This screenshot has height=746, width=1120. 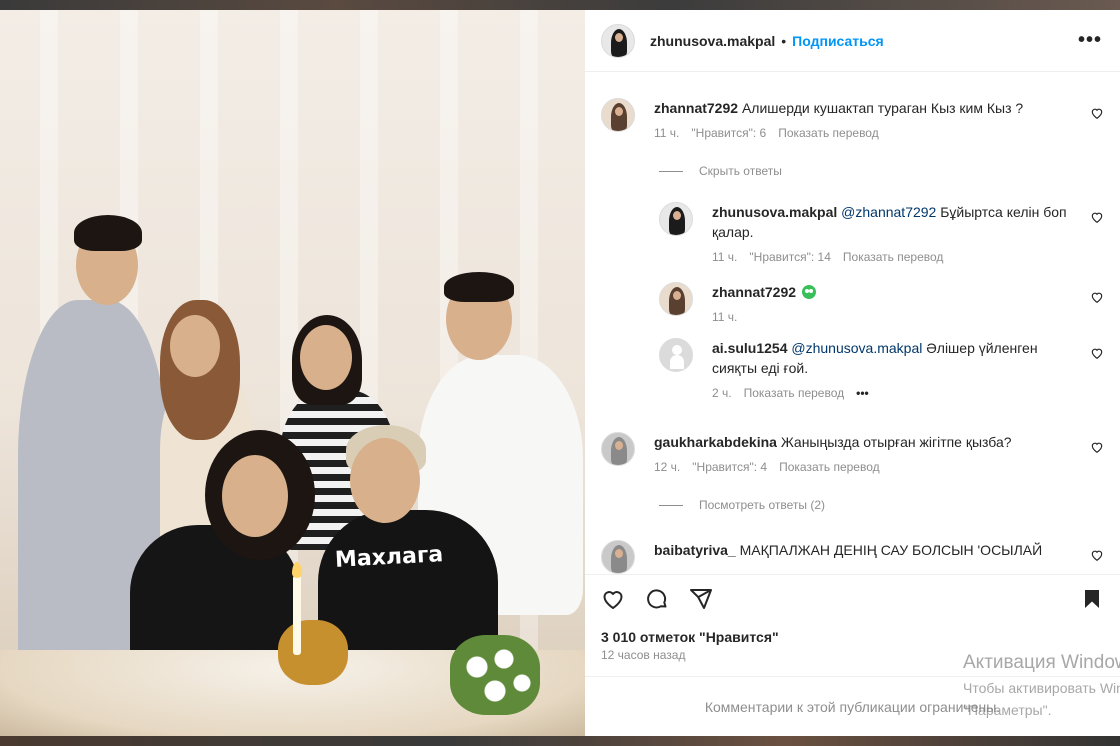 What do you see at coordinates (882, 108) in the screenshot?
I see `comment-text: Алишерди кушактап тураган Кыз ким Кыз ?` at bounding box center [882, 108].